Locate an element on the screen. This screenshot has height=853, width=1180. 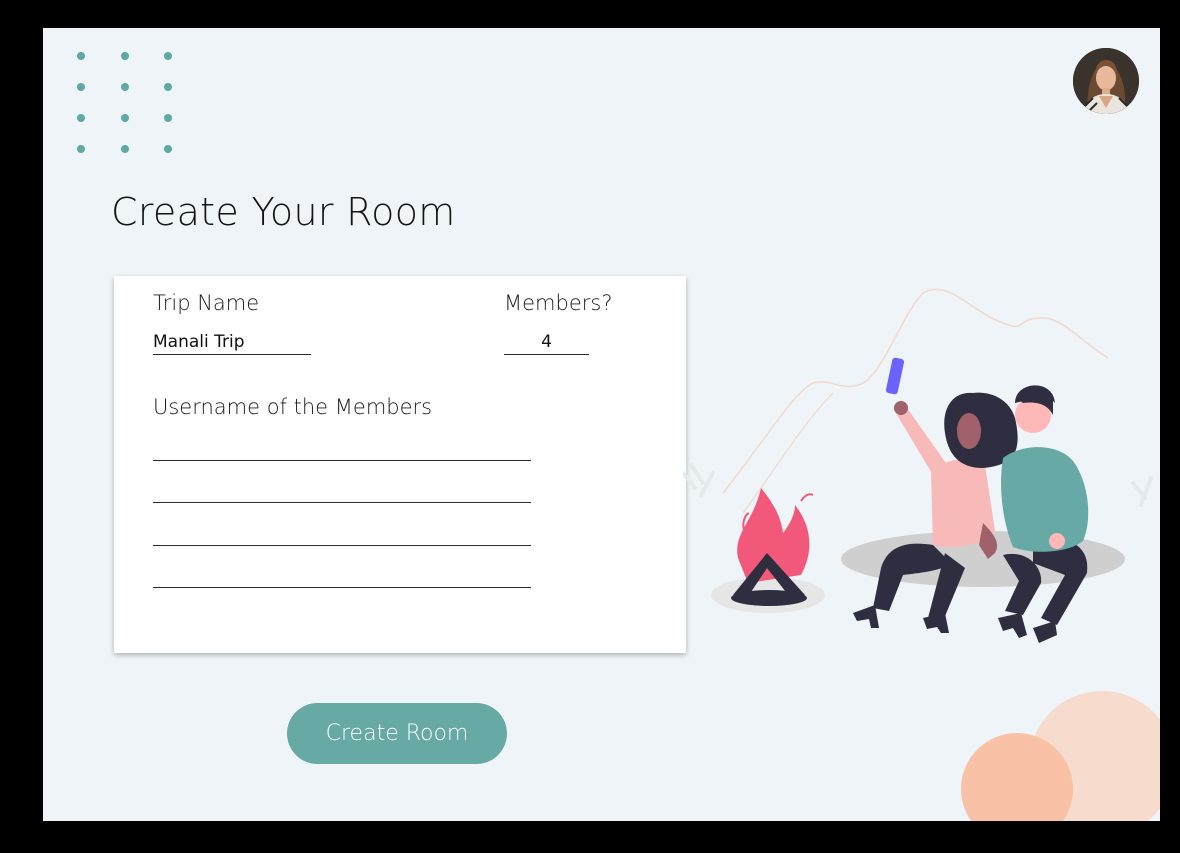
page-title: Create Your Room is located at coordinates (283, 212).